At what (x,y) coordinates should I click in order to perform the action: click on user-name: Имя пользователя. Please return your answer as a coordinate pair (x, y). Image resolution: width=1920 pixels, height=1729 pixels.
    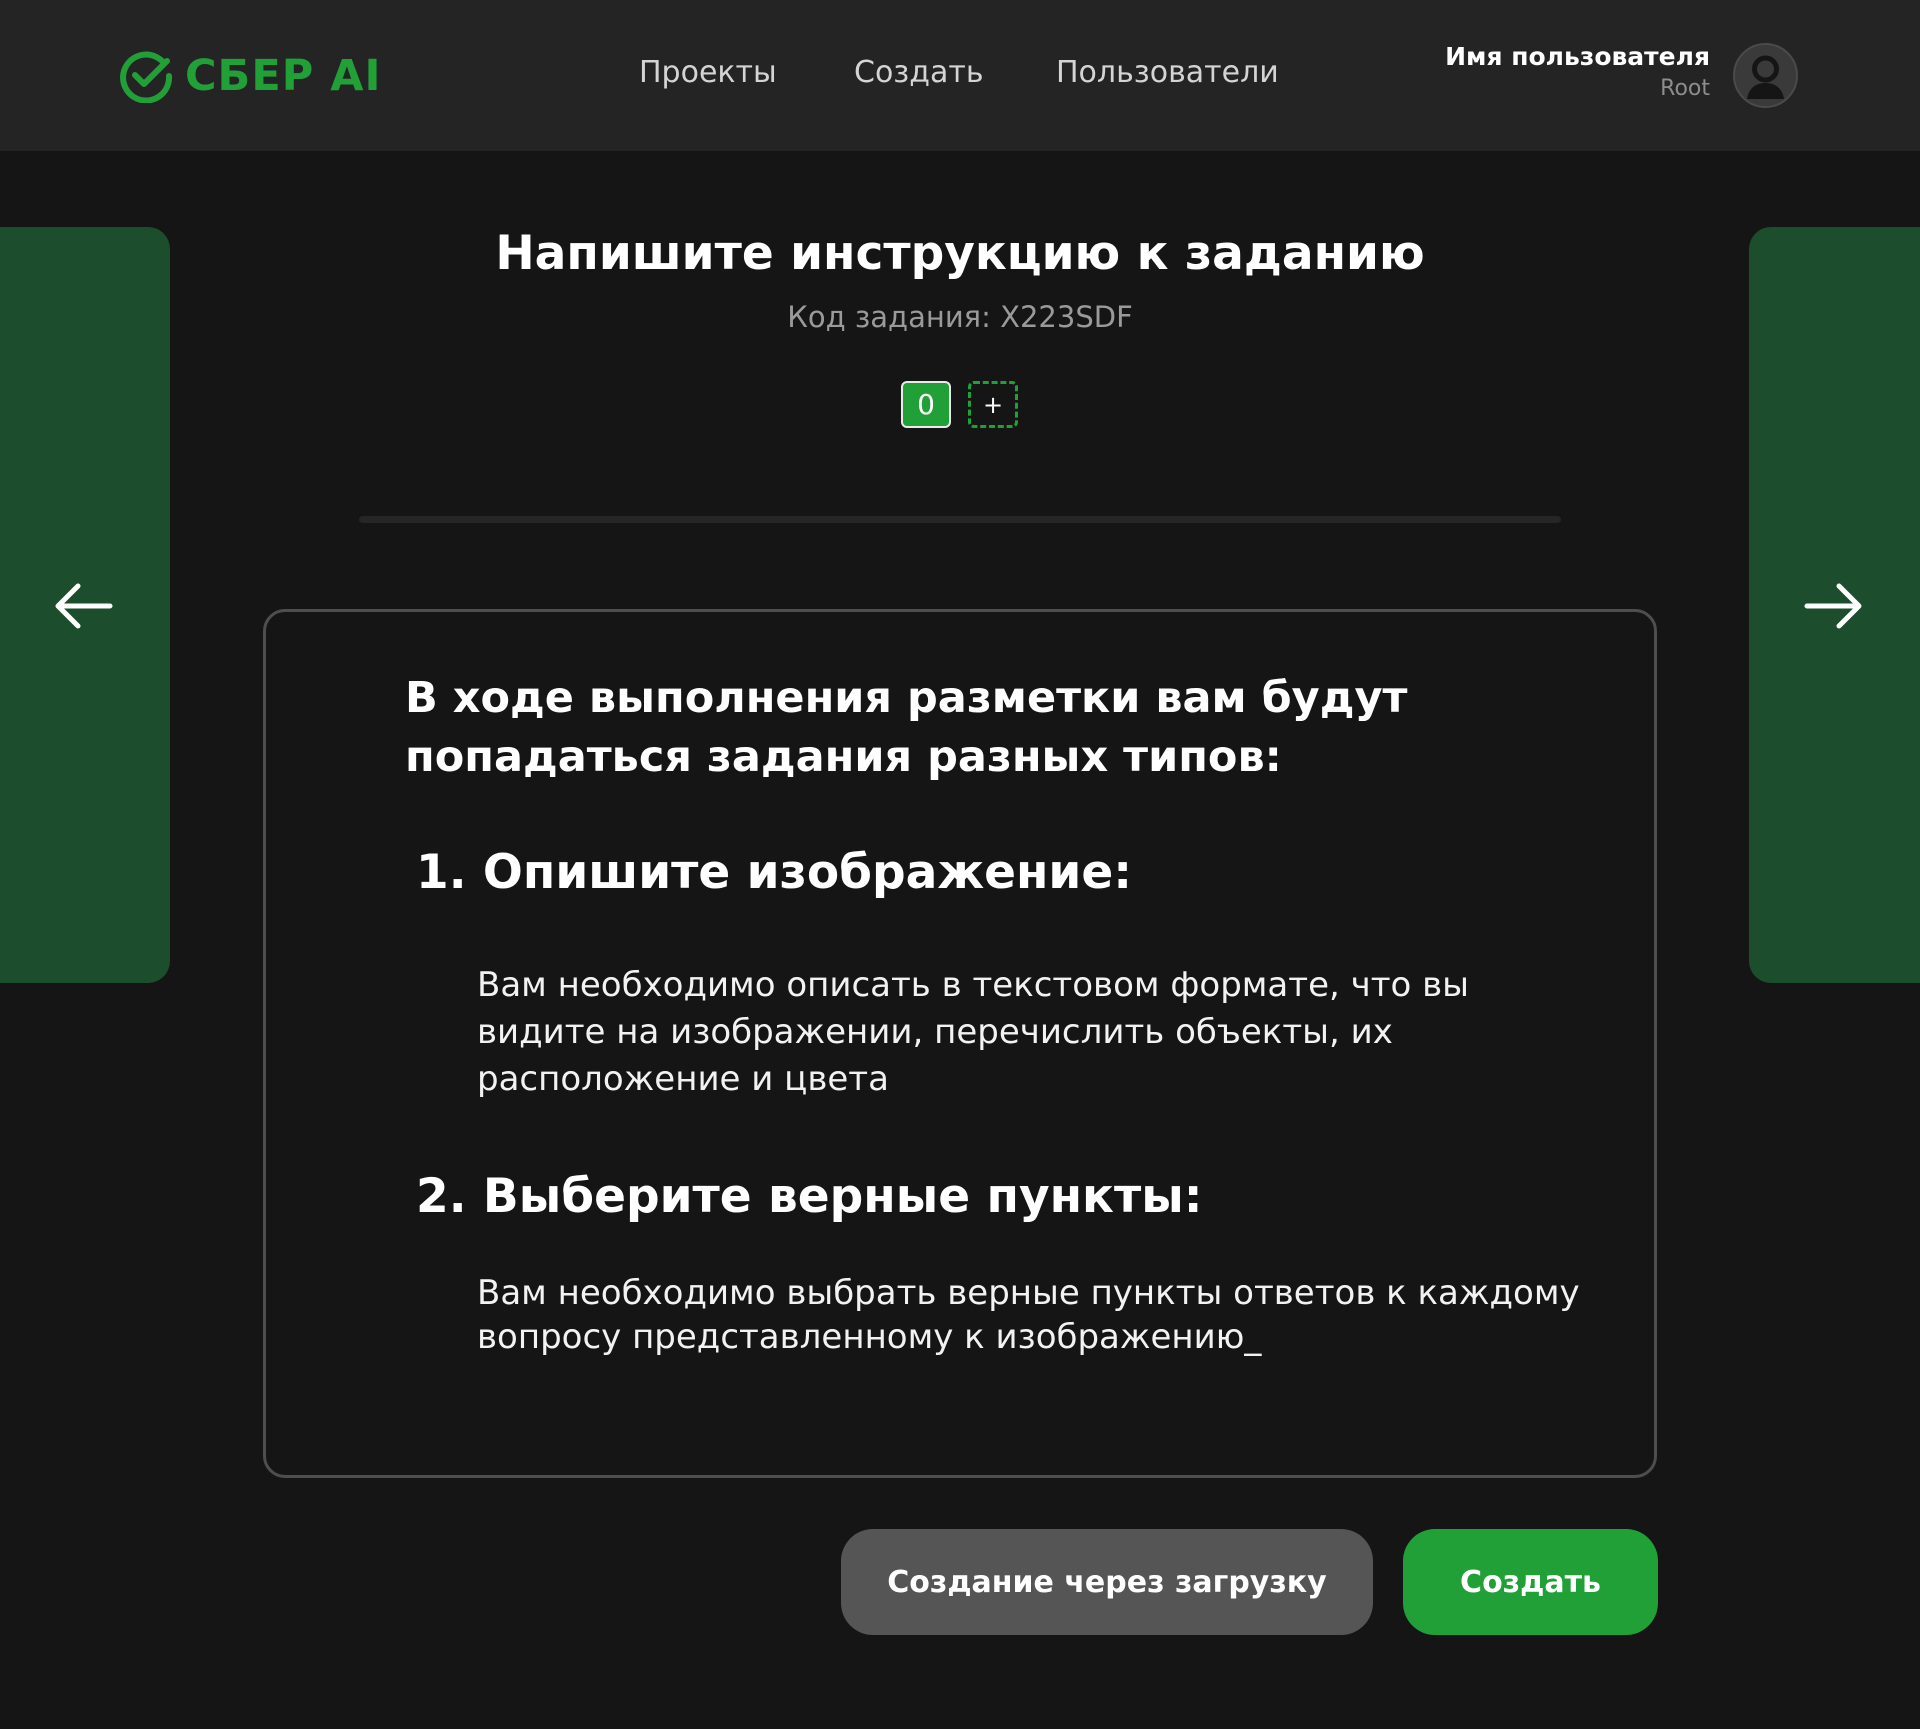
    Looking at the image, I should click on (1577, 56).